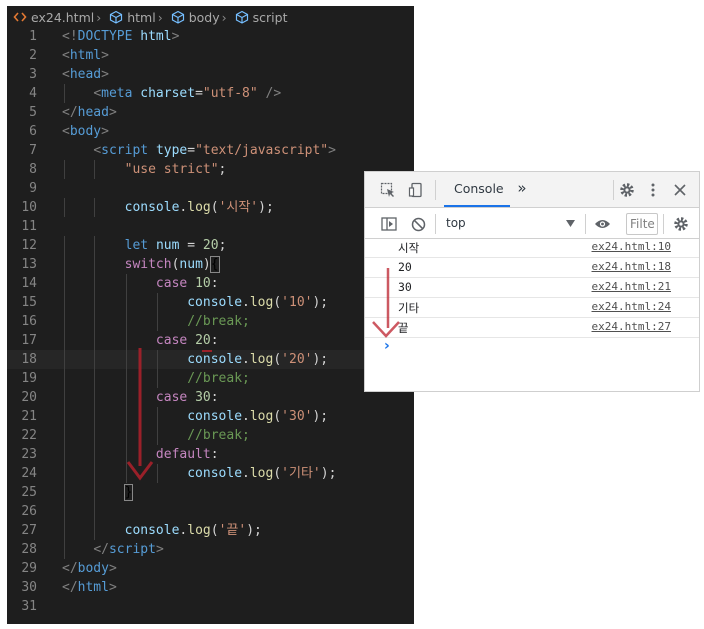  What do you see at coordinates (210, 492) in the screenshot?
I see `code-line: 25 }` at bounding box center [210, 492].